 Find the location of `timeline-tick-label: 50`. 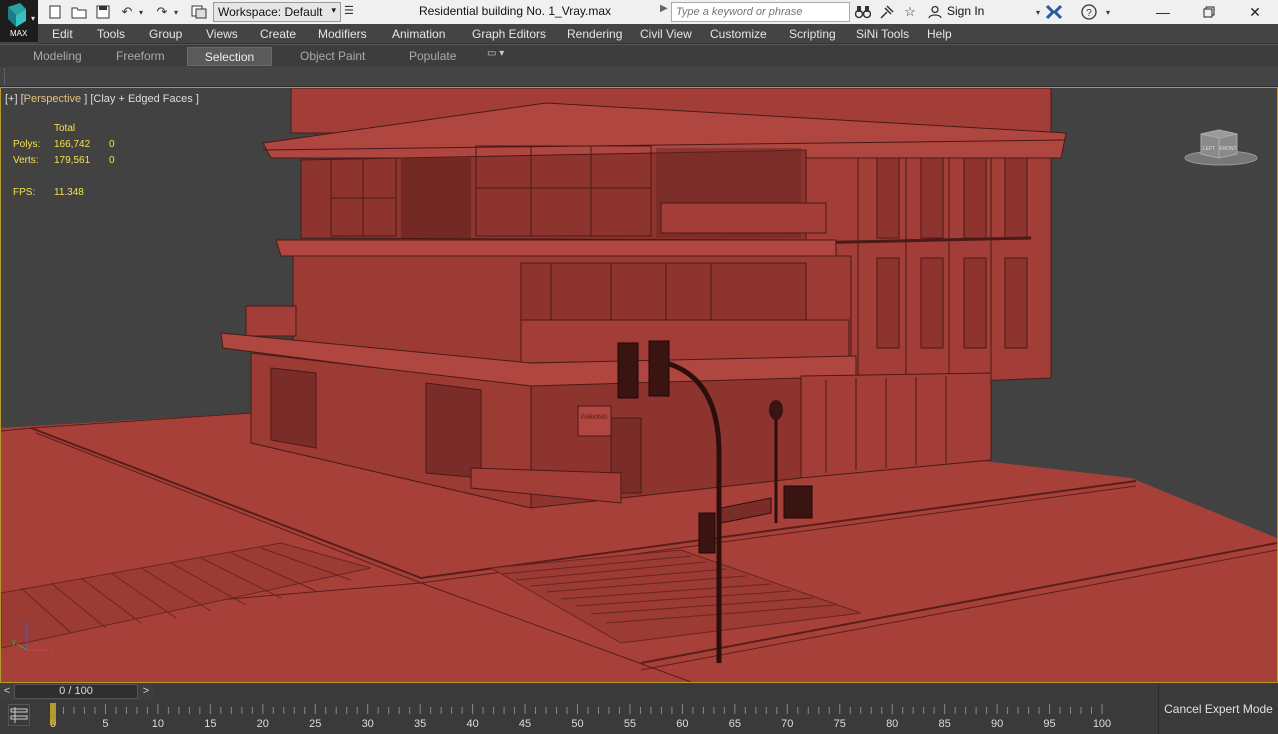

timeline-tick-label: 50 is located at coordinates (577, 724).